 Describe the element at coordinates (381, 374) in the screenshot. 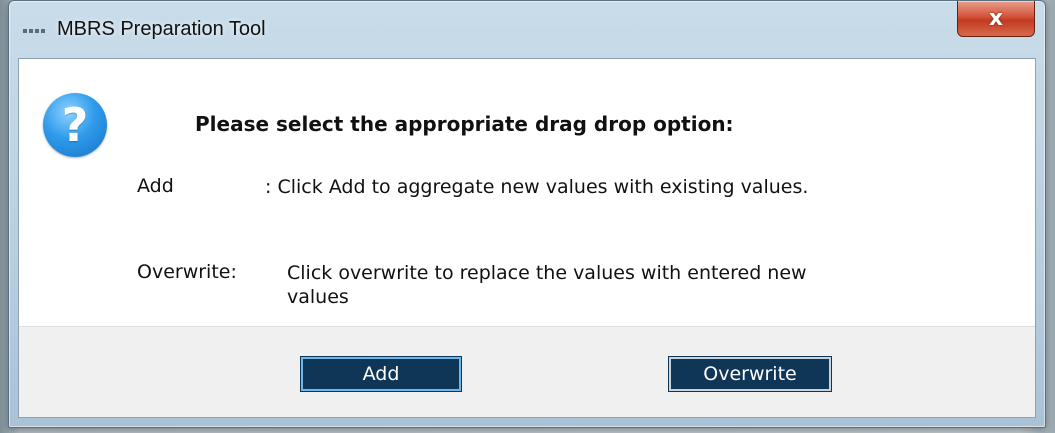

I see `add-button: Add` at that location.